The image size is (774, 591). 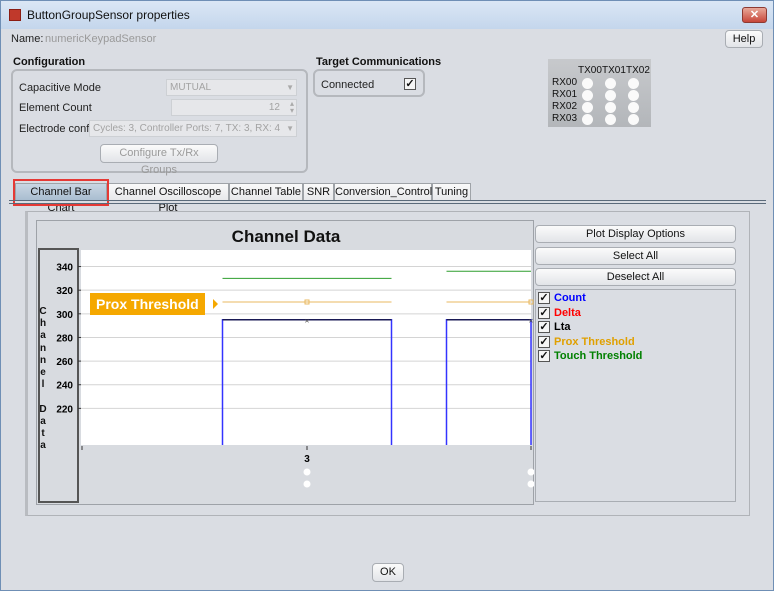 I want to click on connected-label: Connected, so click(x=348, y=85).